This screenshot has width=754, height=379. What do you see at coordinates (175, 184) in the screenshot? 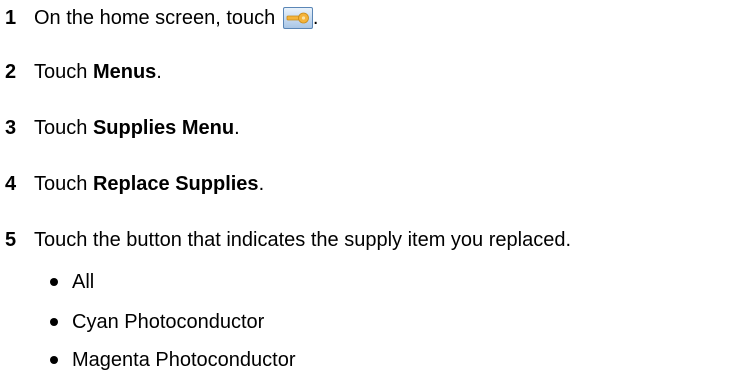
I see `step-bold-label: Replace Supplies` at bounding box center [175, 184].